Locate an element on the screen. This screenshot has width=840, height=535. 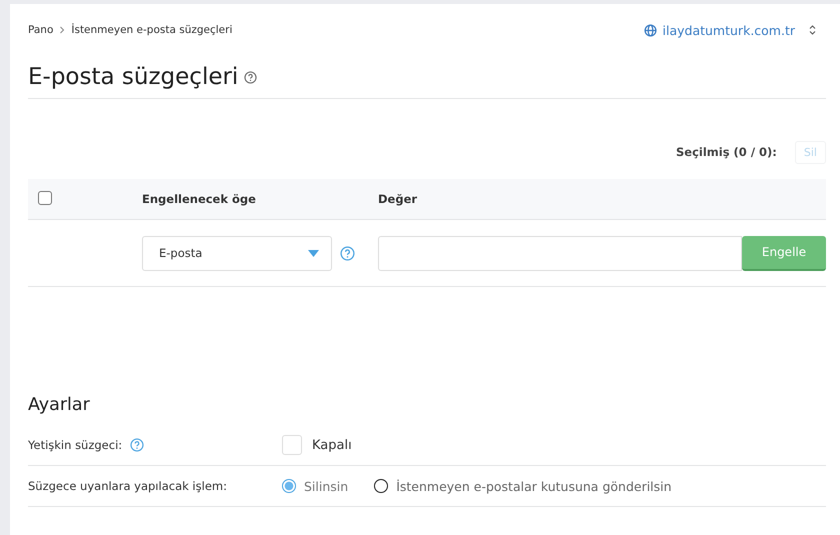
column-header: Engellenecek öge is located at coordinates (199, 199).